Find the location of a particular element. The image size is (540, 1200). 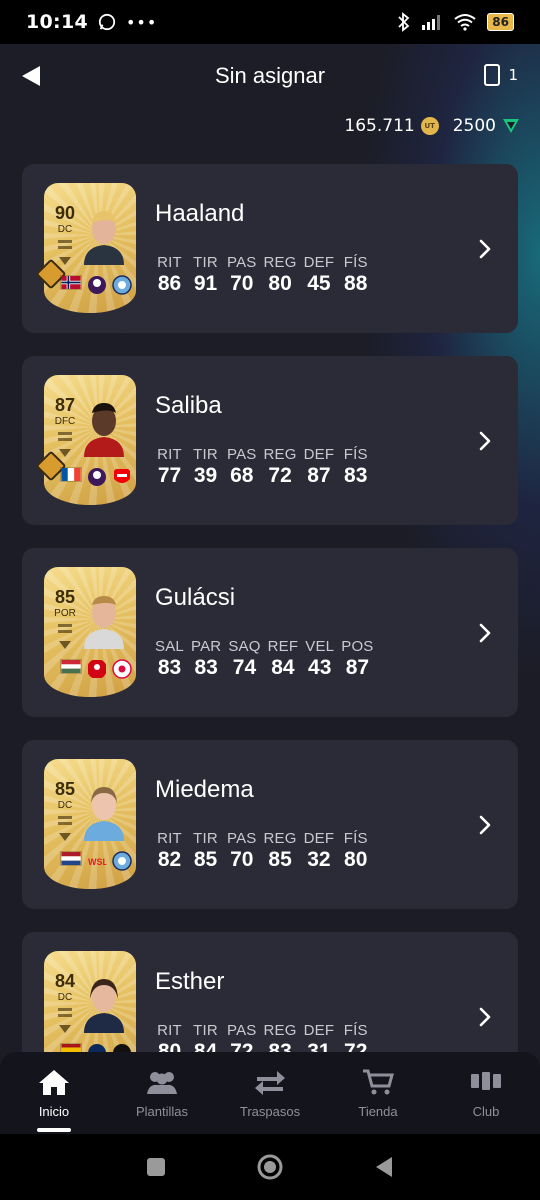

stat-label: SAQ is located at coordinates (244, 646).